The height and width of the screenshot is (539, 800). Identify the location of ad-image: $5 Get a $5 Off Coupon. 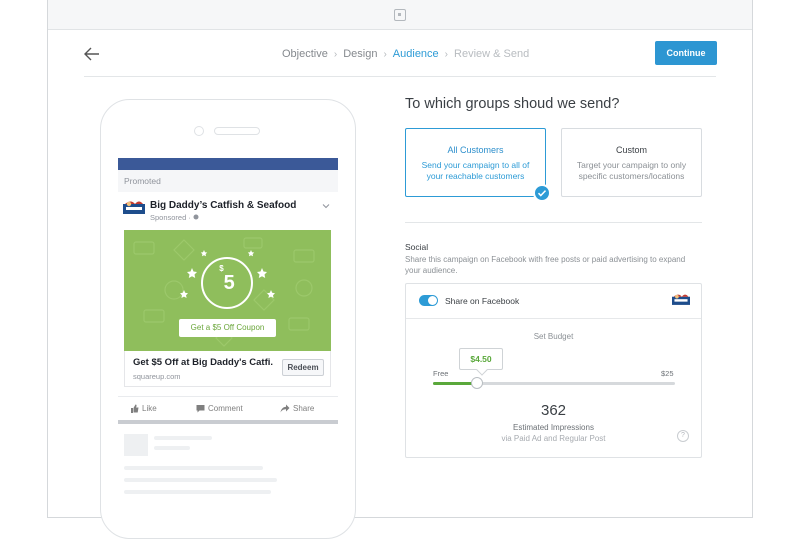
(227, 290).